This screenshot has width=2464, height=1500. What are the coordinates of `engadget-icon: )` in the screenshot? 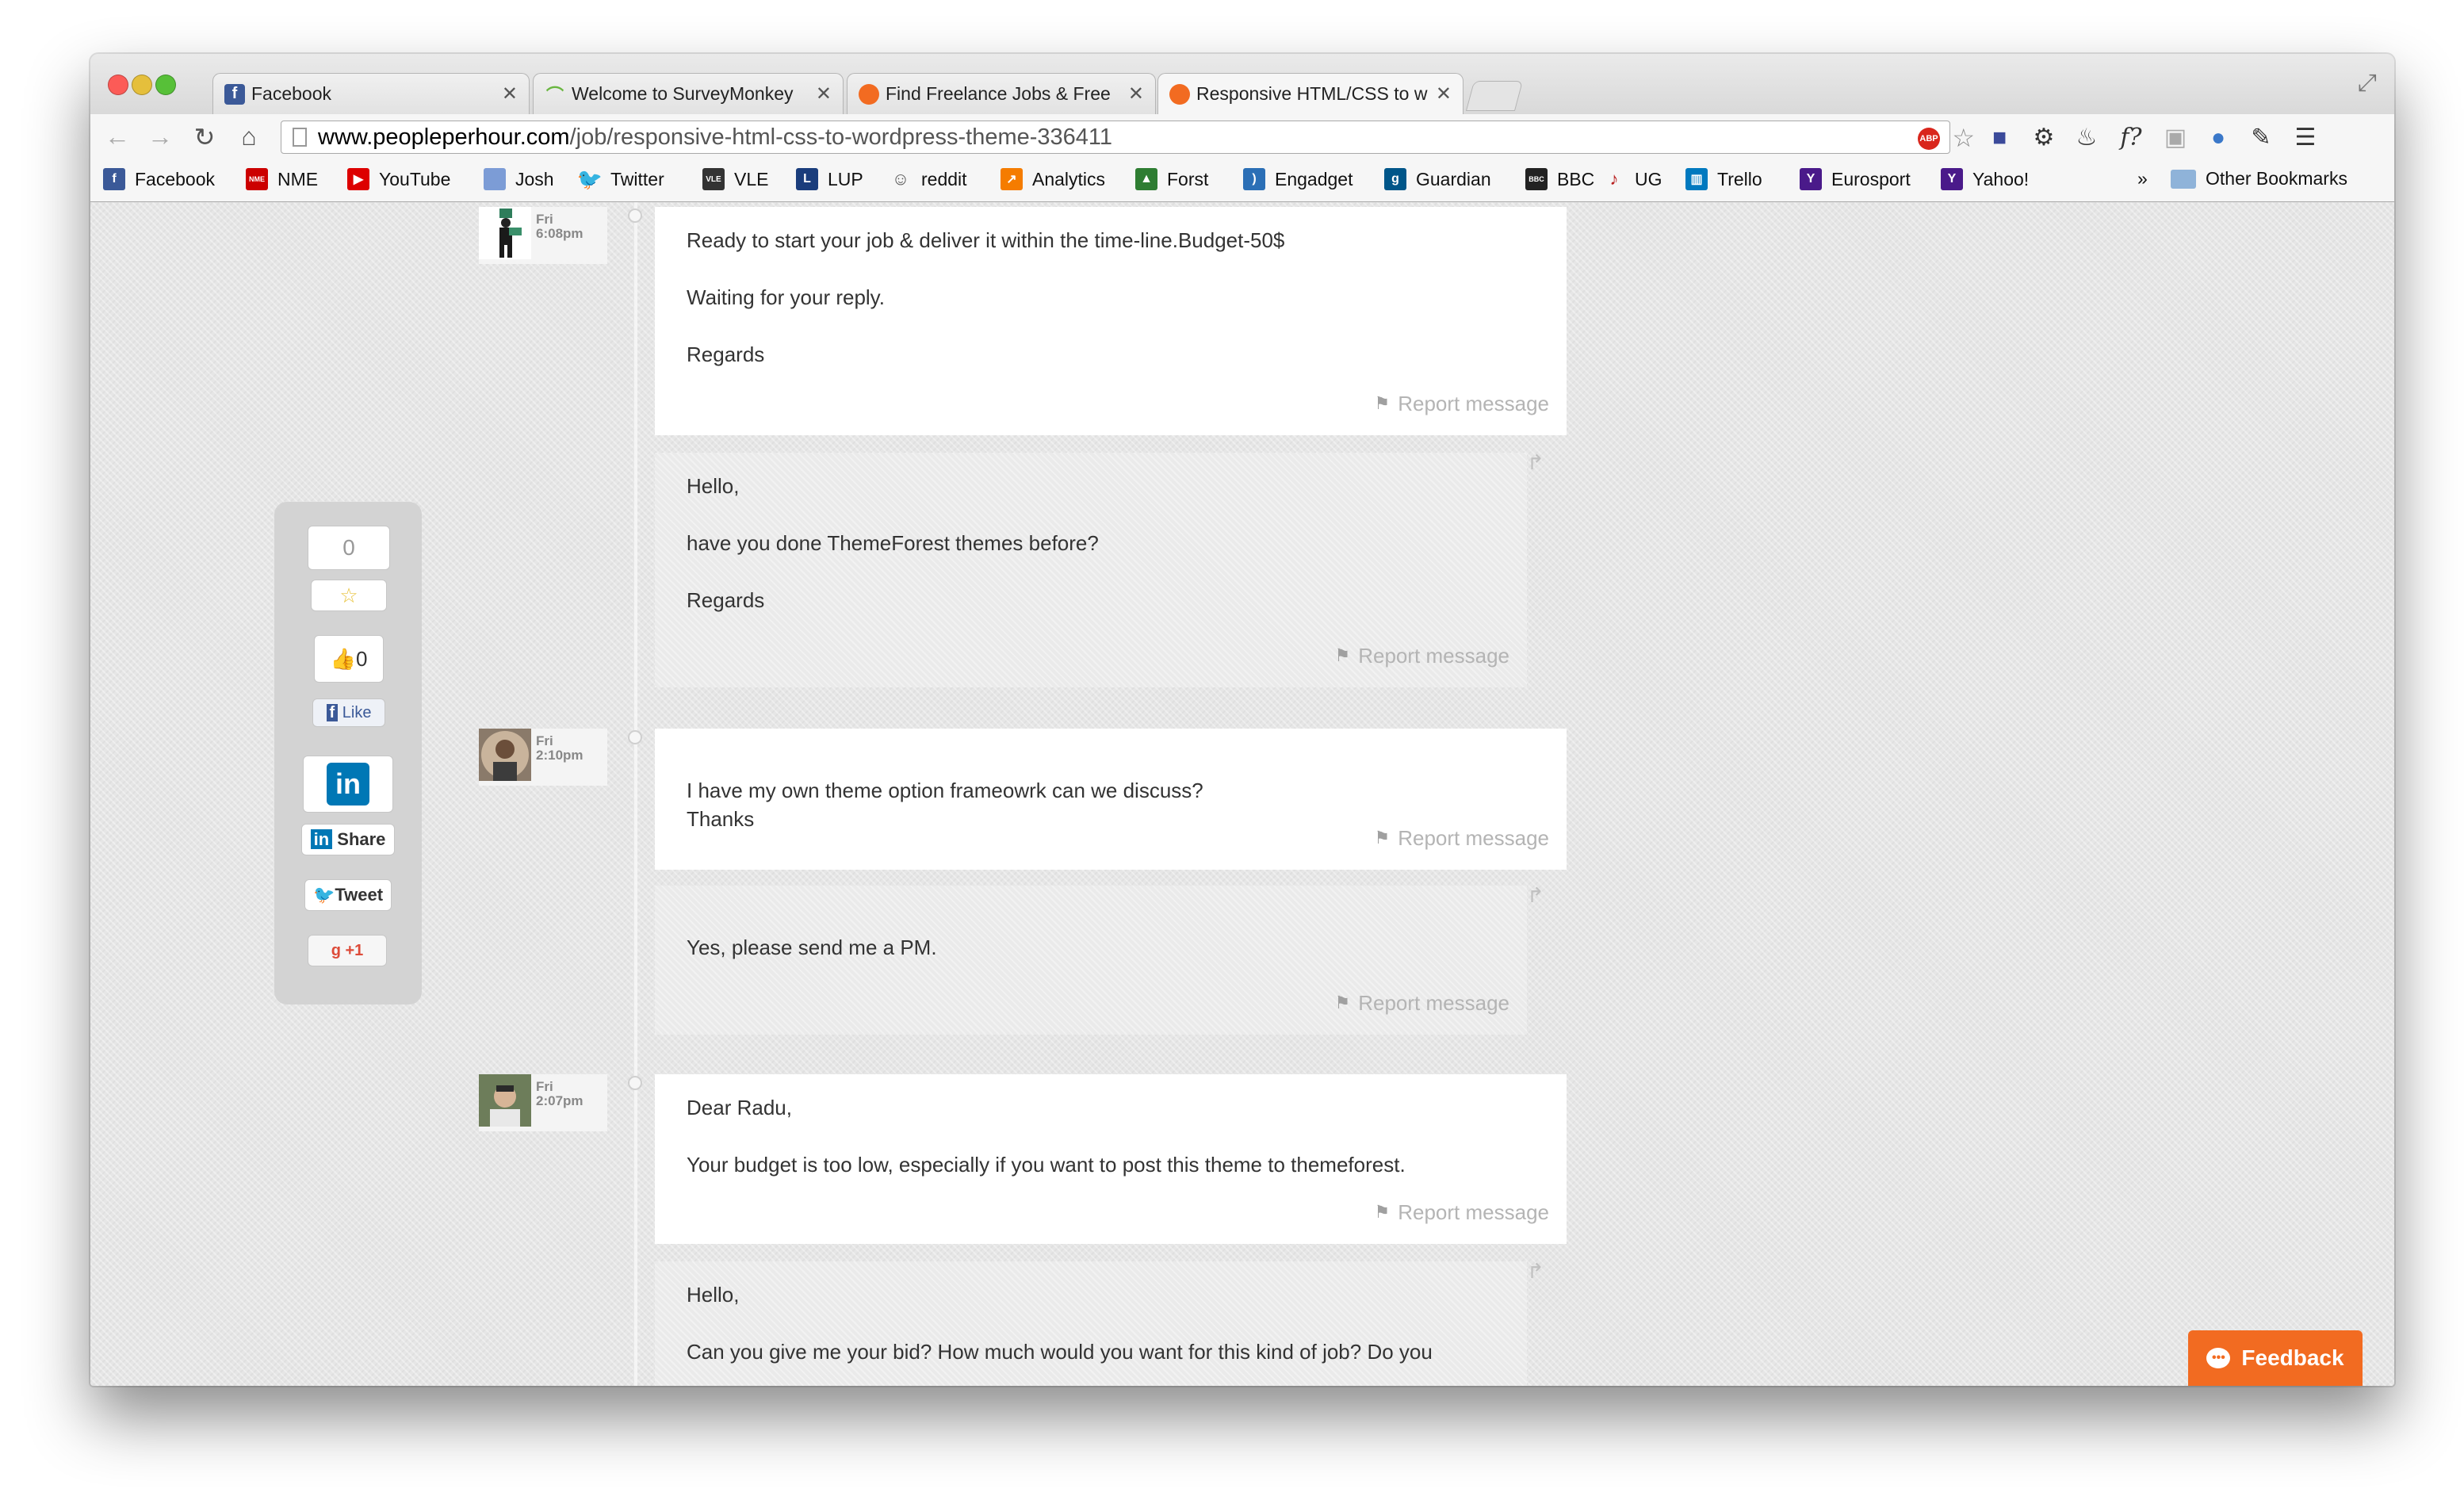 It's located at (1254, 179).